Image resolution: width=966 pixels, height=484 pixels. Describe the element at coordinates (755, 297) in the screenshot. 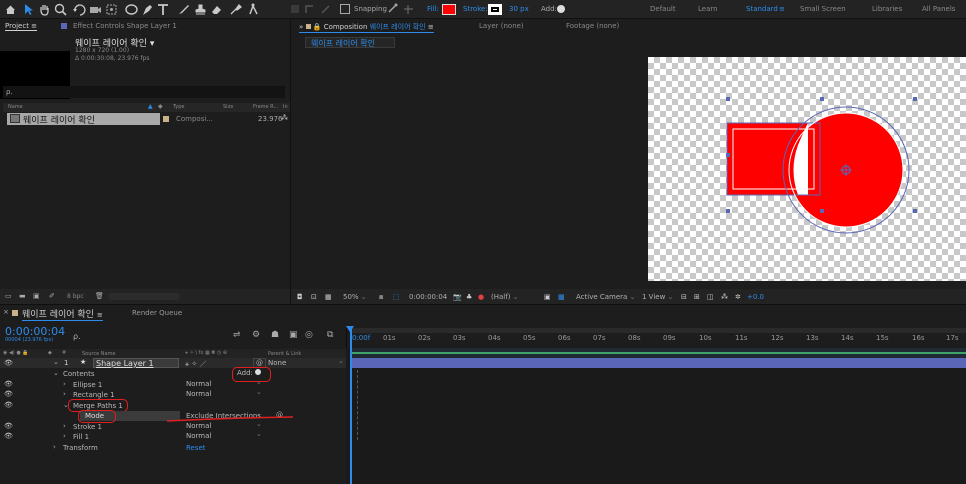

I see `exposure-value: +0.0` at that location.